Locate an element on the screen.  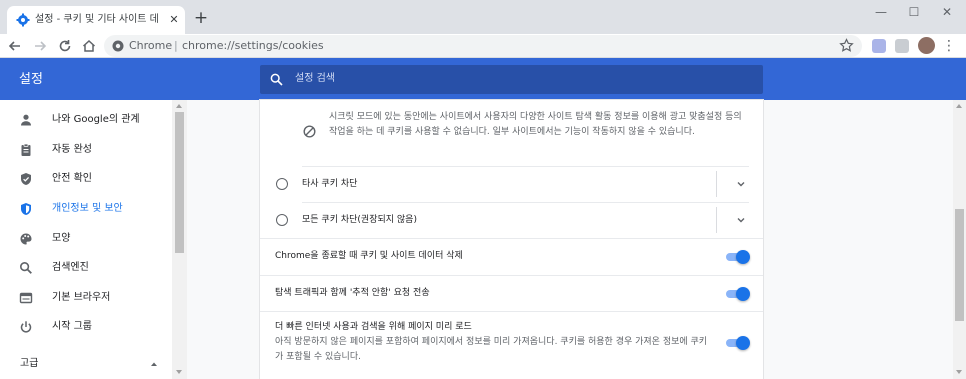
tab-close-icon: ✕ is located at coordinates (174, 20).